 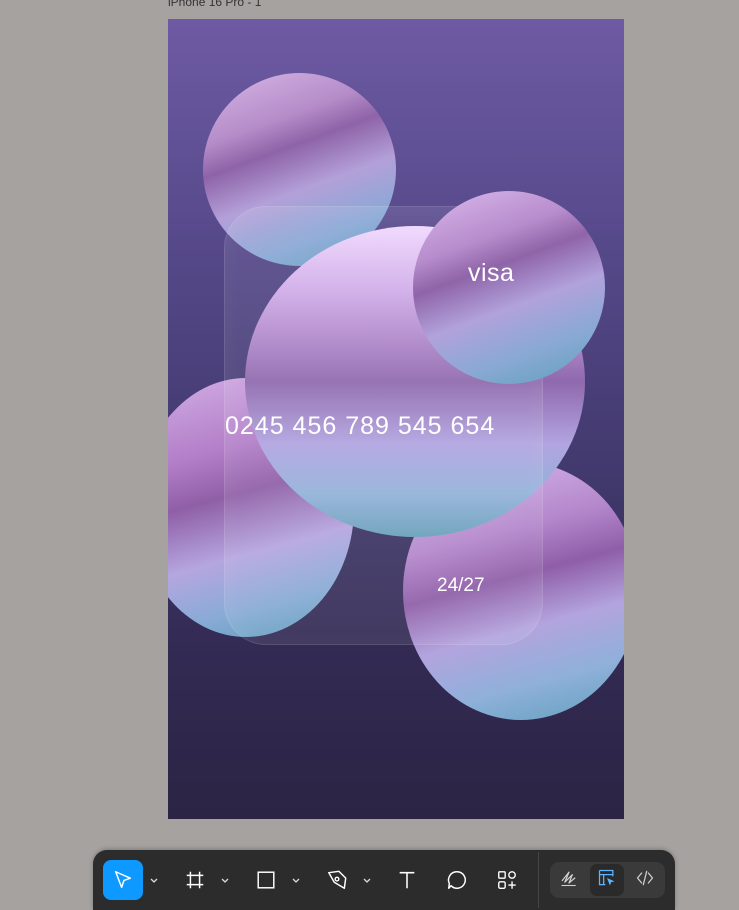 I want to click on design-layout-cursor-icon, so click(x=607, y=880).